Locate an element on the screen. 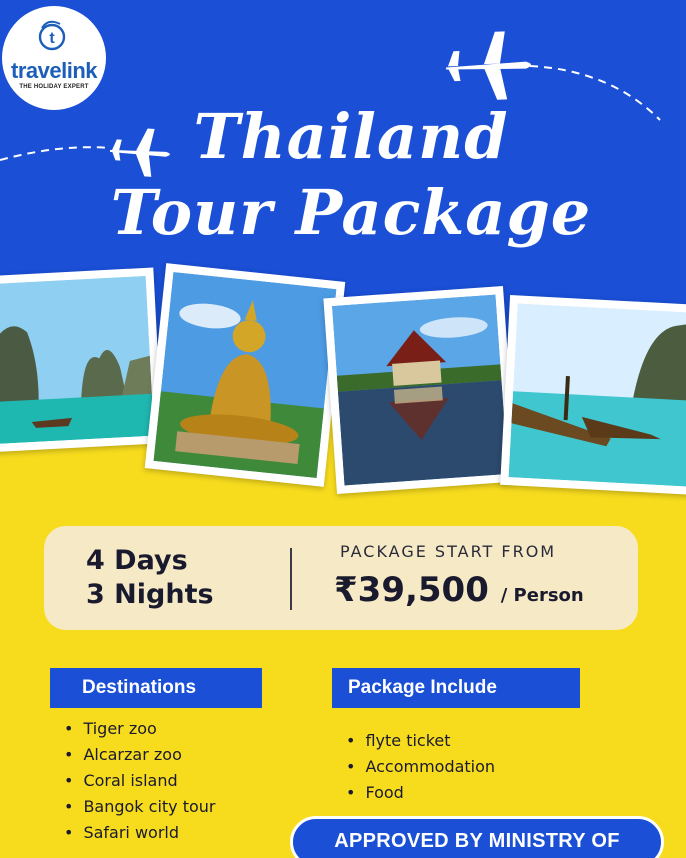 The height and width of the screenshot is (858, 686). package-include-list: flyte ticket Accommodation Food is located at coordinates (420, 767).